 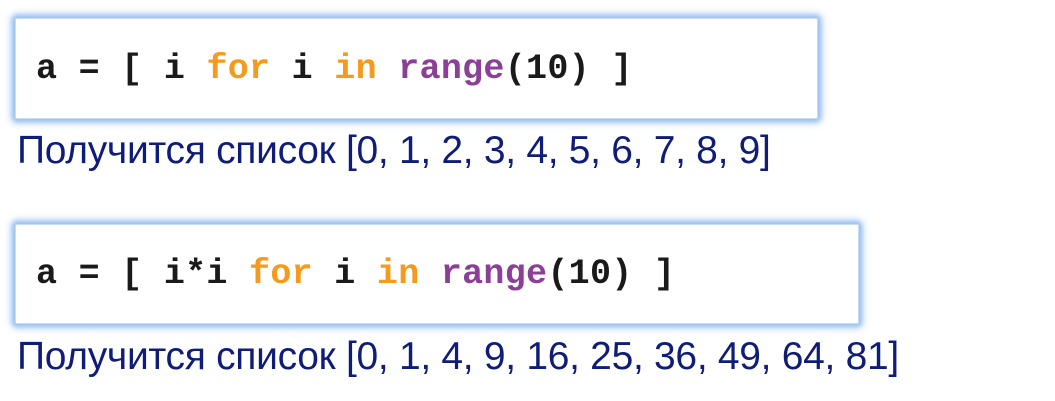 I want to click on code-expression: i*i, so click(x=195, y=274).